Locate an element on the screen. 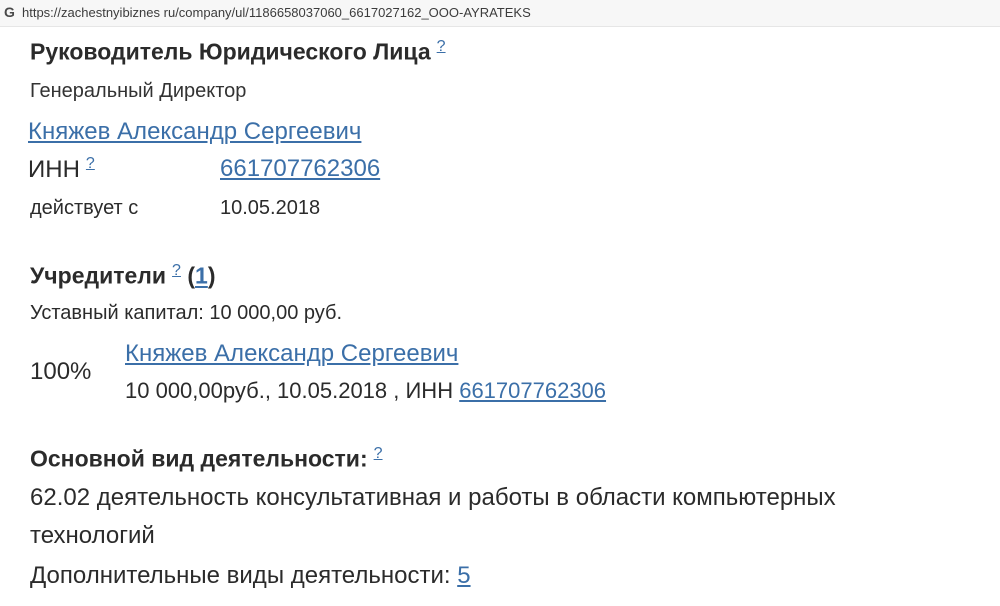 The image size is (1000, 606). director-position: Генеральный Директор is located at coordinates (138, 91).